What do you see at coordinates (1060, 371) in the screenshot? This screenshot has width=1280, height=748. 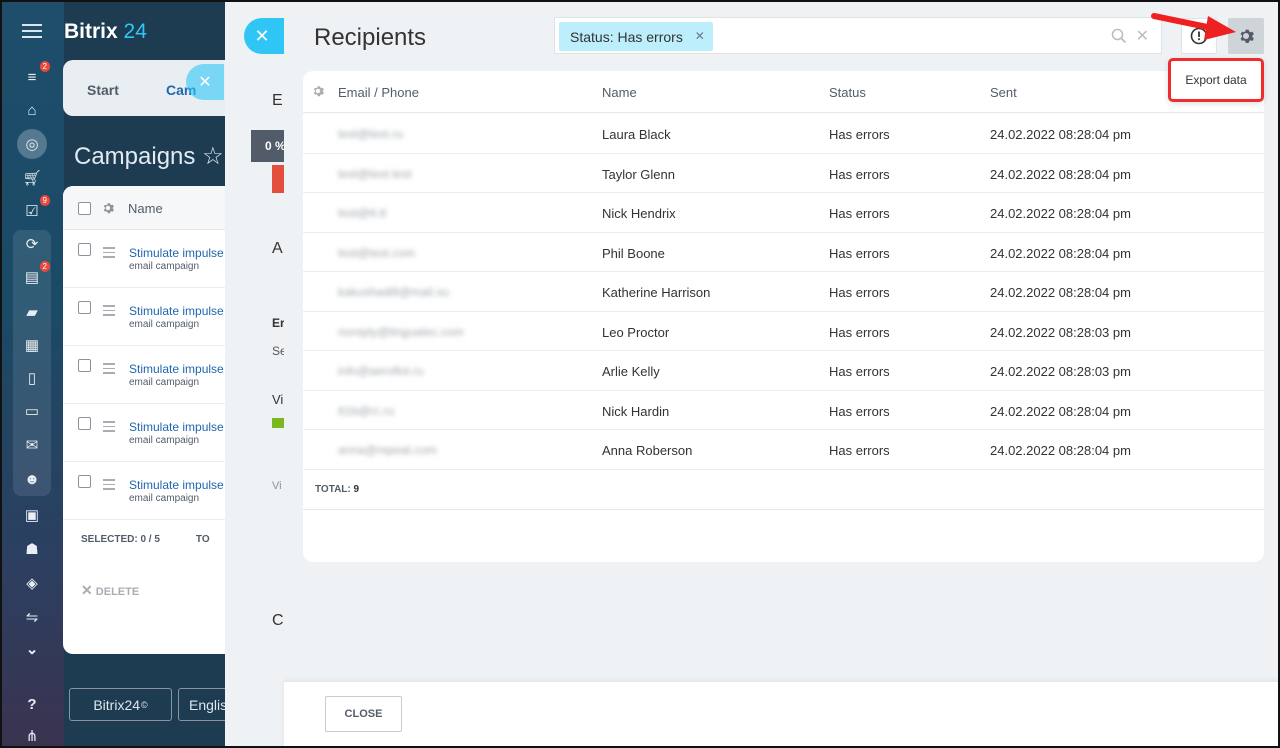 I see `cell-sent: 24.02.2022 08:28:03 pm` at bounding box center [1060, 371].